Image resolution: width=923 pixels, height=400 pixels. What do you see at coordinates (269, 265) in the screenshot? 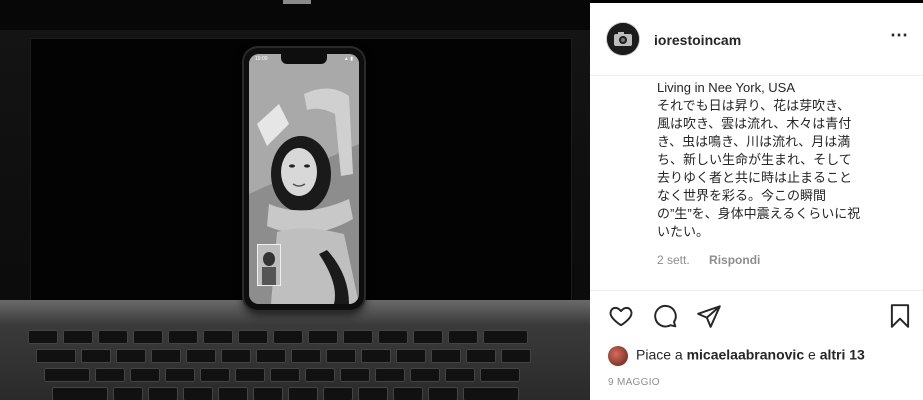
I see `video-call-self-view` at bounding box center [269, 265].